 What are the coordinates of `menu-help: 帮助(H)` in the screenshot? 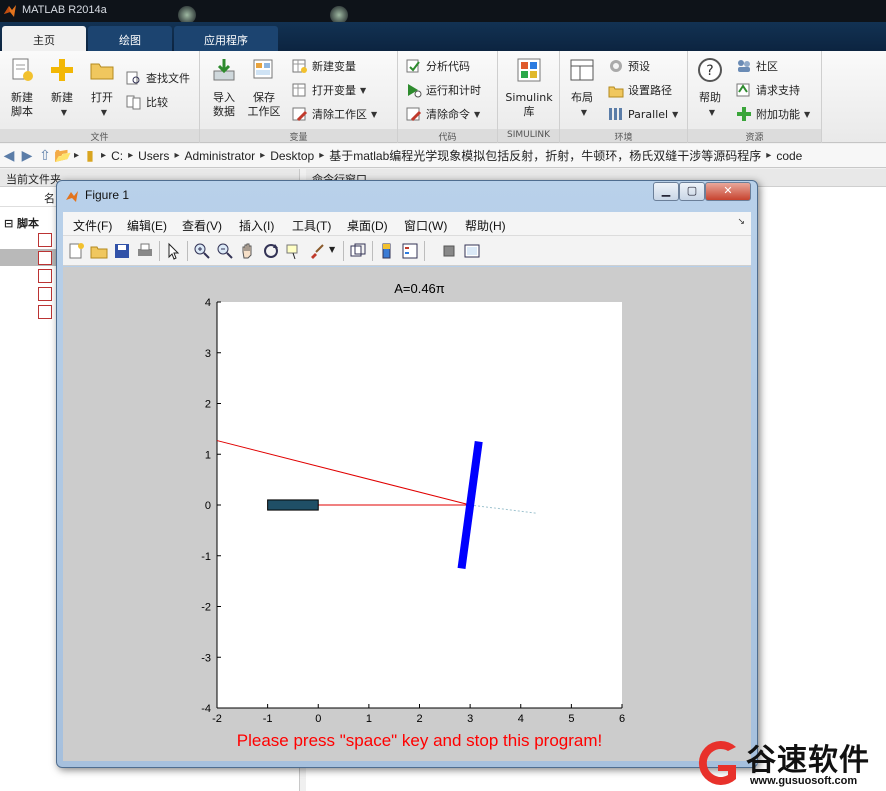 It's located at (485, 225).